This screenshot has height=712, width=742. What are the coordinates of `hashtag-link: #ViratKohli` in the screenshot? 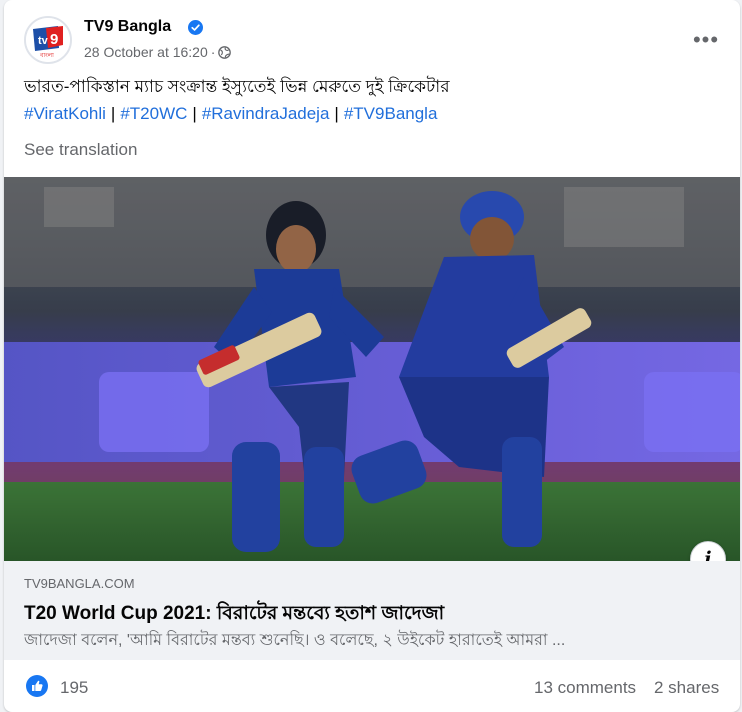 It's located at (65, 113).